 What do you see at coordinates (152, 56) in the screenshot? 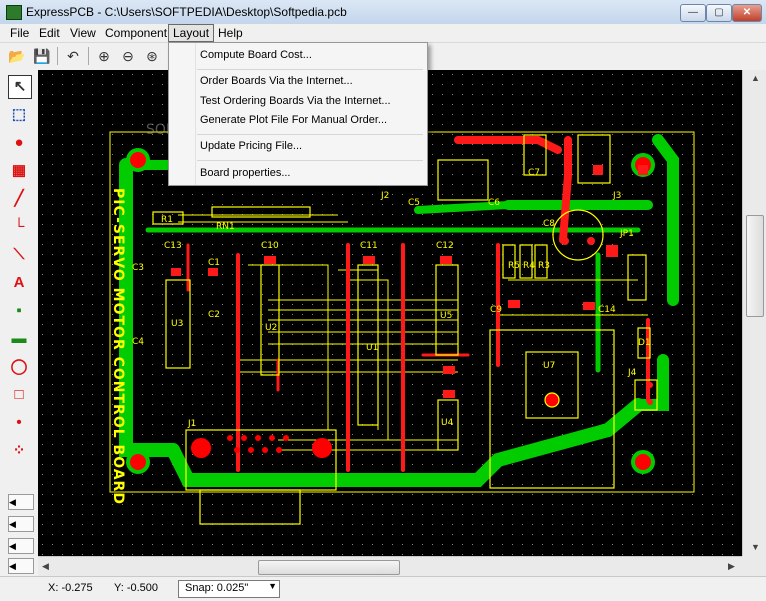
I see `zoom-fit-icon: ⊛` at bounding box center [152, 56].